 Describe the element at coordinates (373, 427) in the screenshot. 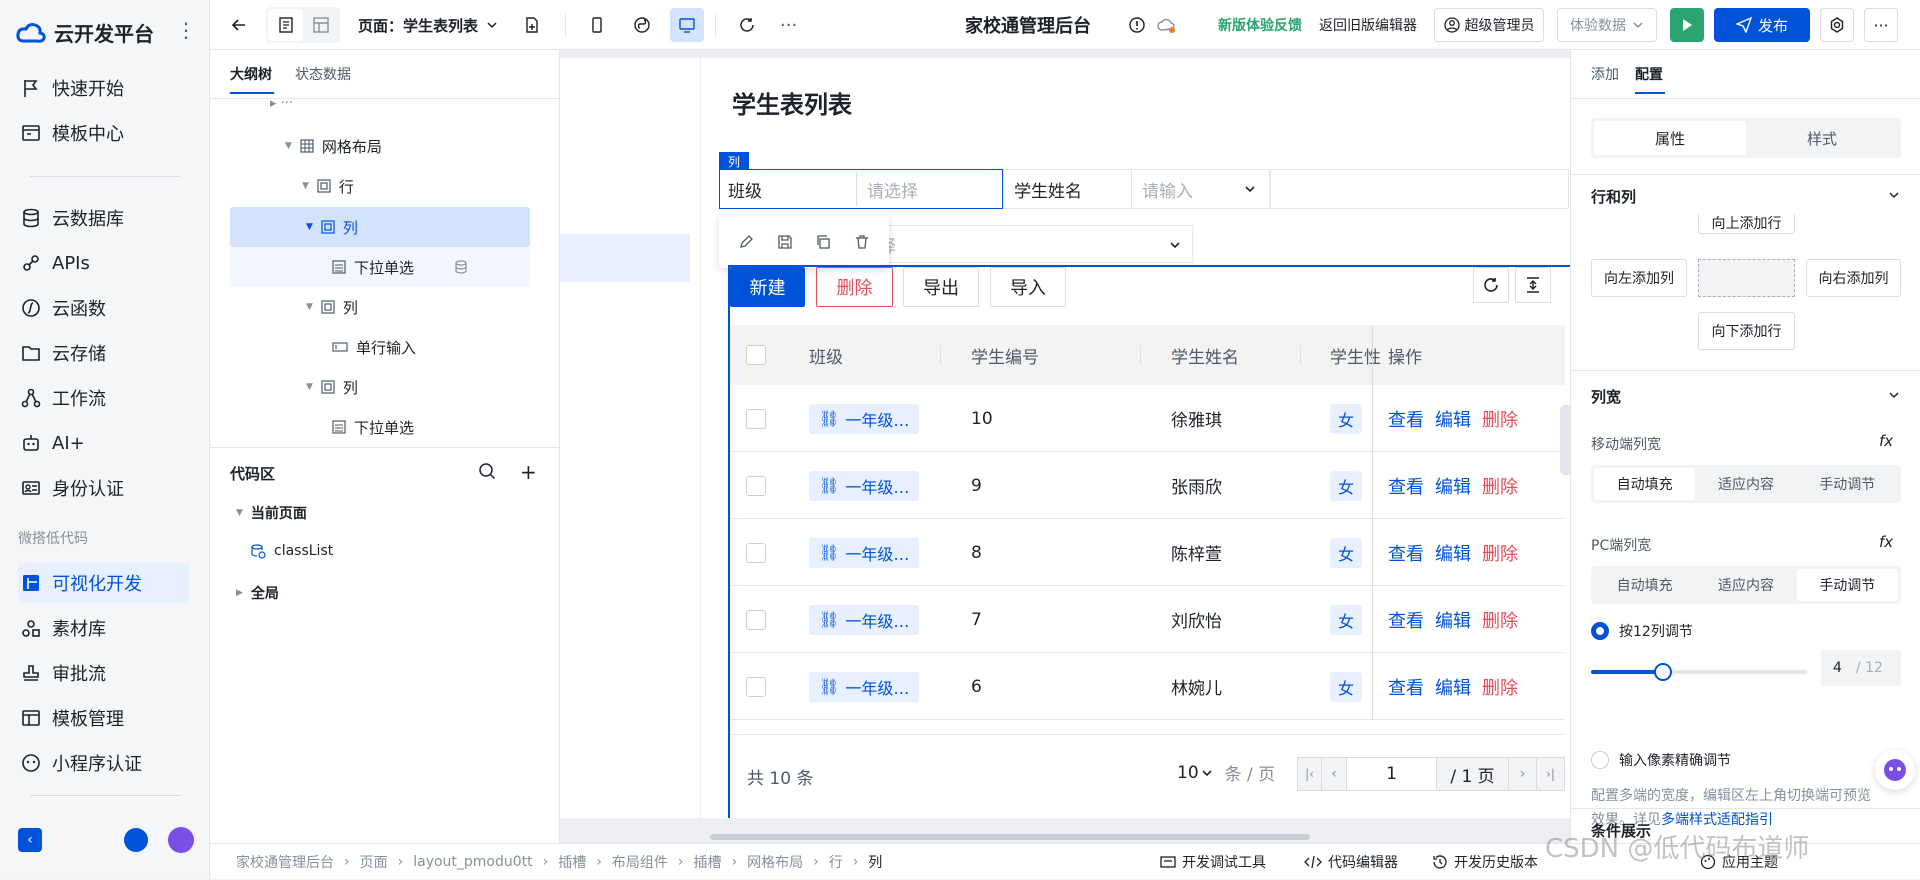

I see `tree-node-select: 下拉单选` at that location.